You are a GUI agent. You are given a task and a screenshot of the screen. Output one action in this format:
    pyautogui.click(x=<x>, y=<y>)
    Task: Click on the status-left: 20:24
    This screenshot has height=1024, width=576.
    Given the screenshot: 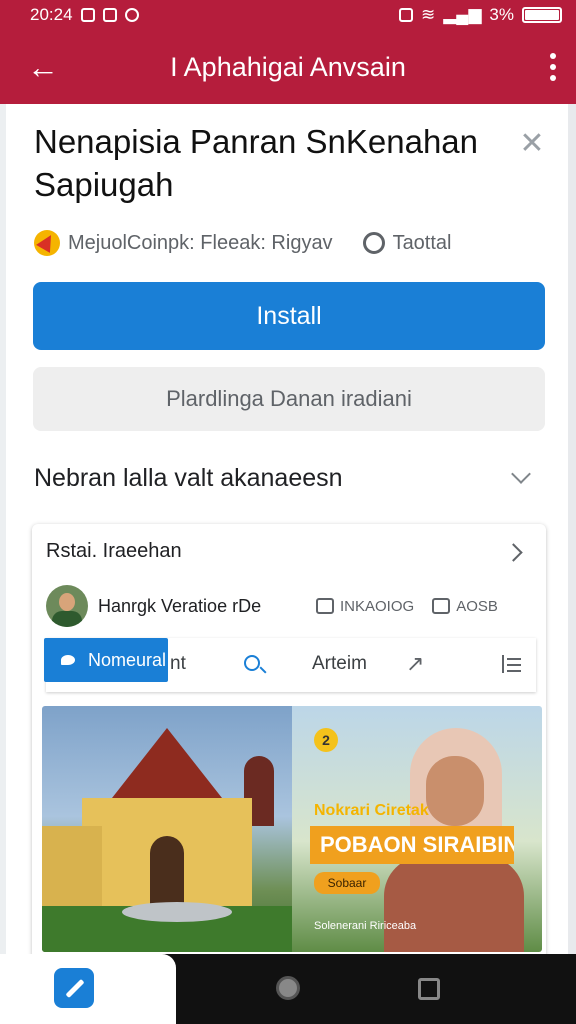 What is the action you would take?
    pyautogui.click(x=84, y=15)
    